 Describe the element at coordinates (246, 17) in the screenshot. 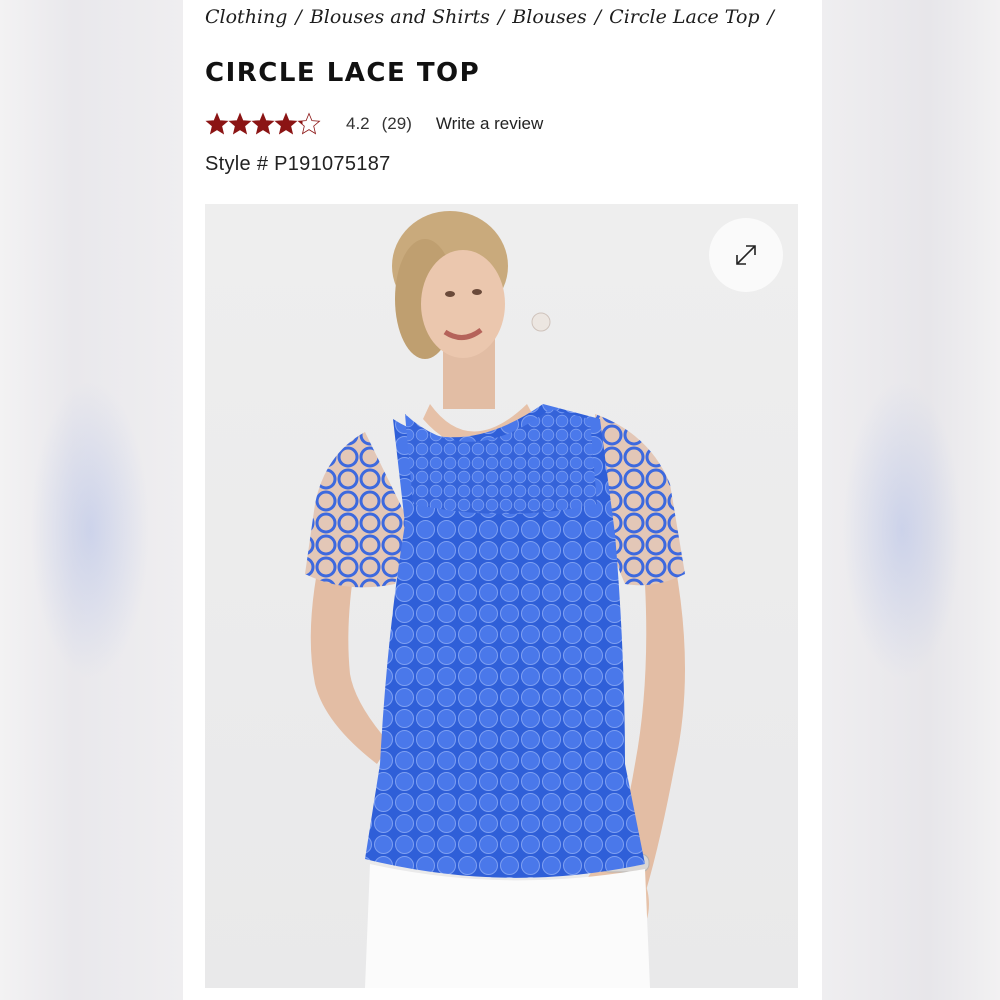

I see `breadcrumb-item-clothing: Clothing` at that location.